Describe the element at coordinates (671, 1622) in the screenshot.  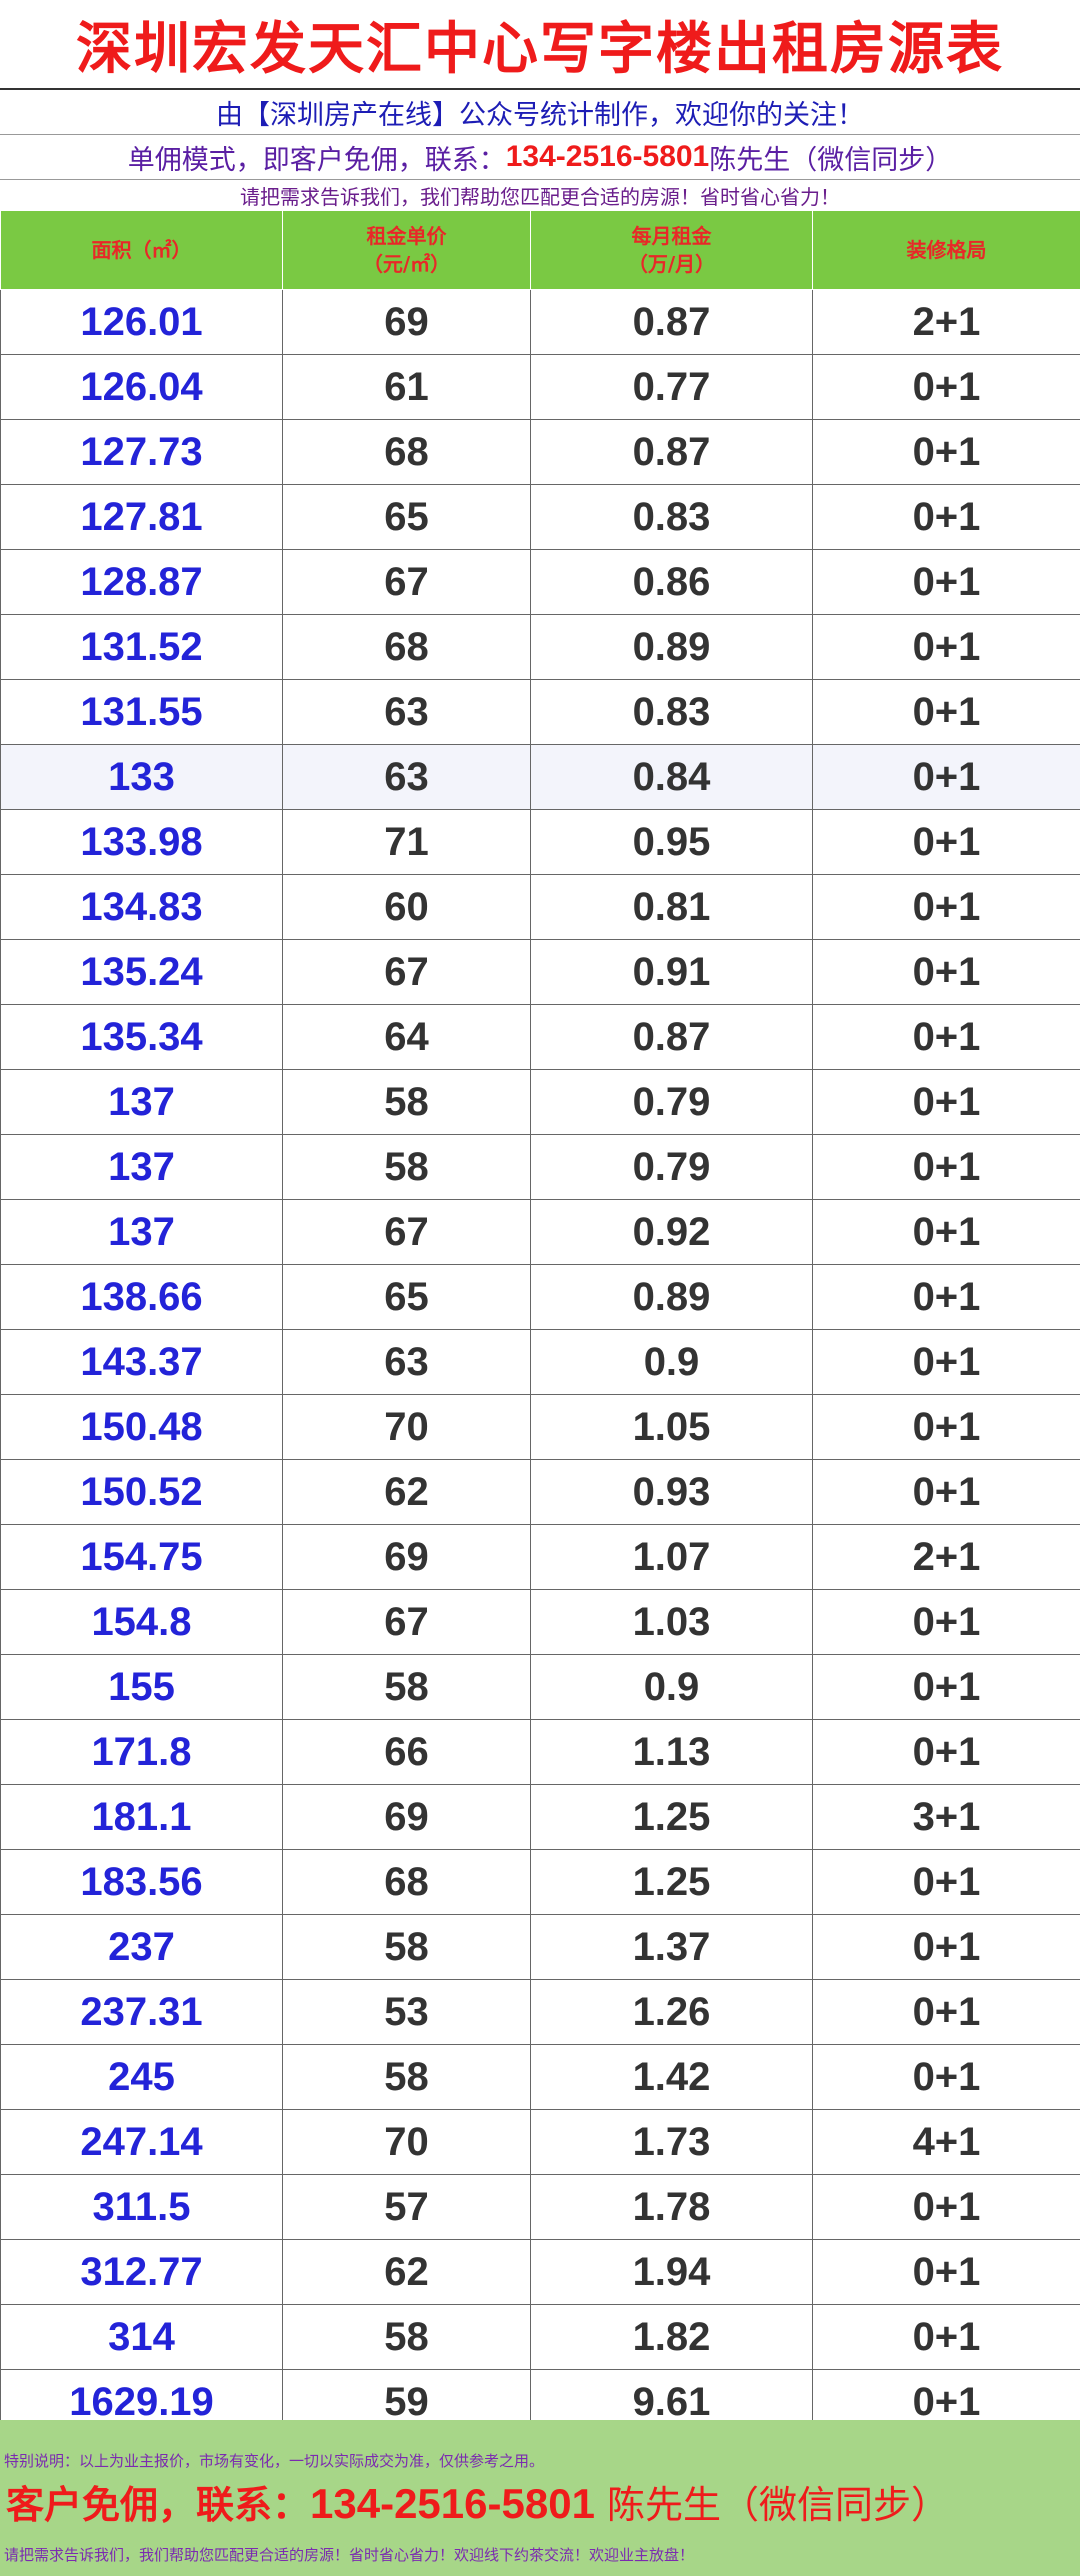
I see `cell-monthly-rent: 1.03` at that location.